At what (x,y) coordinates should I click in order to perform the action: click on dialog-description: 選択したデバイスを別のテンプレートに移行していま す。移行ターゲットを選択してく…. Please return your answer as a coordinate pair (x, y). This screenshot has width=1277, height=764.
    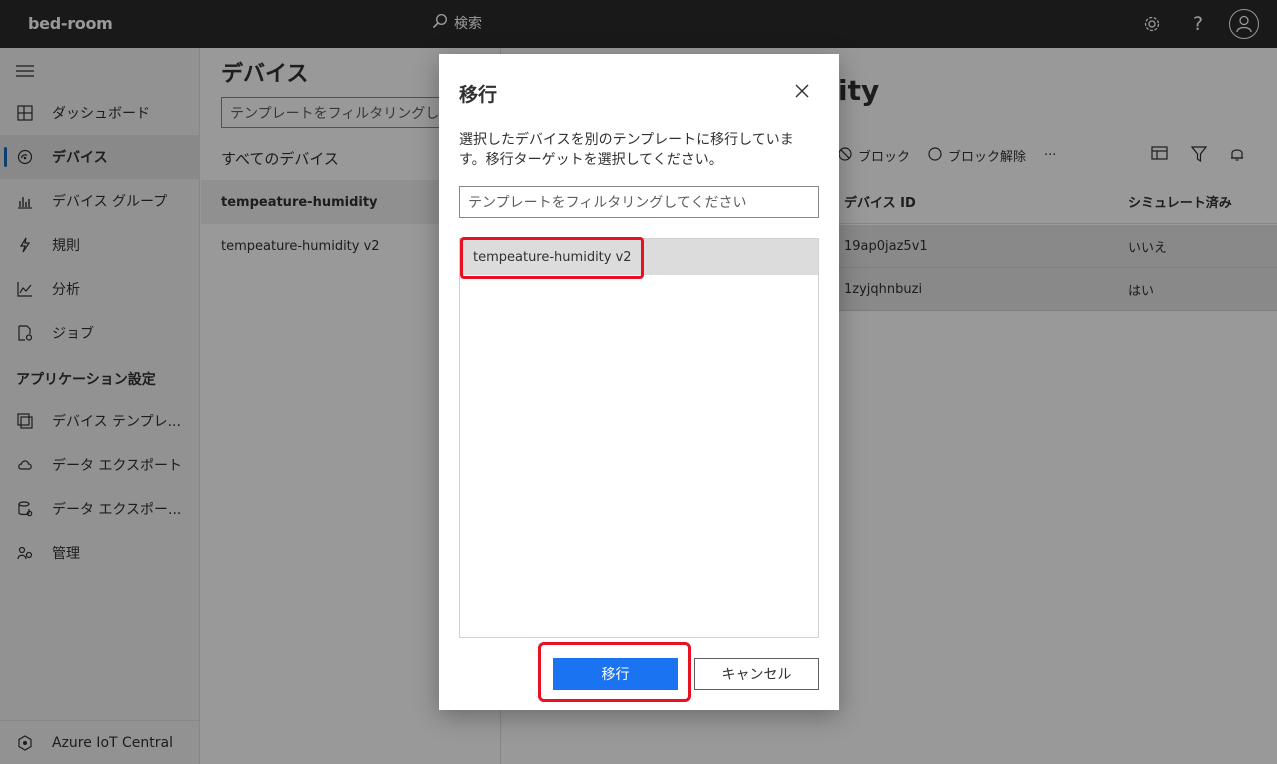
    Looking at the image, I should click on (626, 150).